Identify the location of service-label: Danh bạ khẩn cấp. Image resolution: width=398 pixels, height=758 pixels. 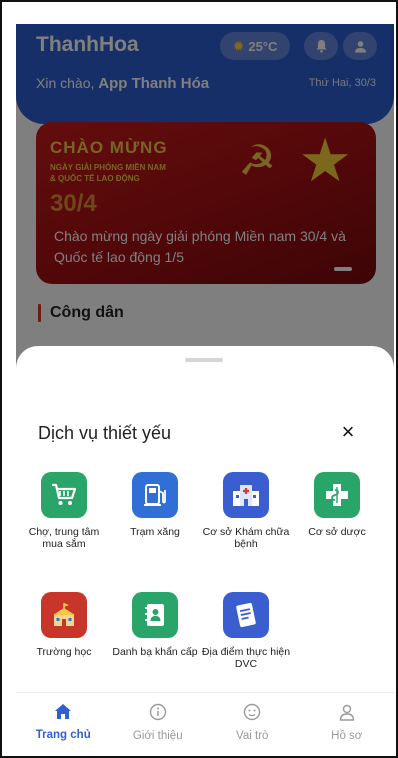
(155, 652).